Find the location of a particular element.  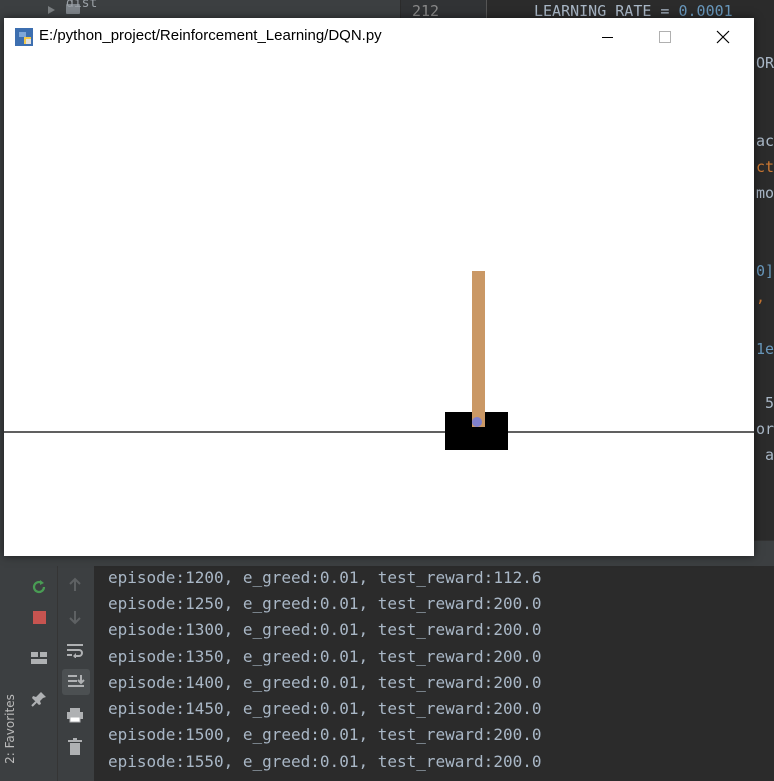

stop-icon is located at coordinates (39, 617).